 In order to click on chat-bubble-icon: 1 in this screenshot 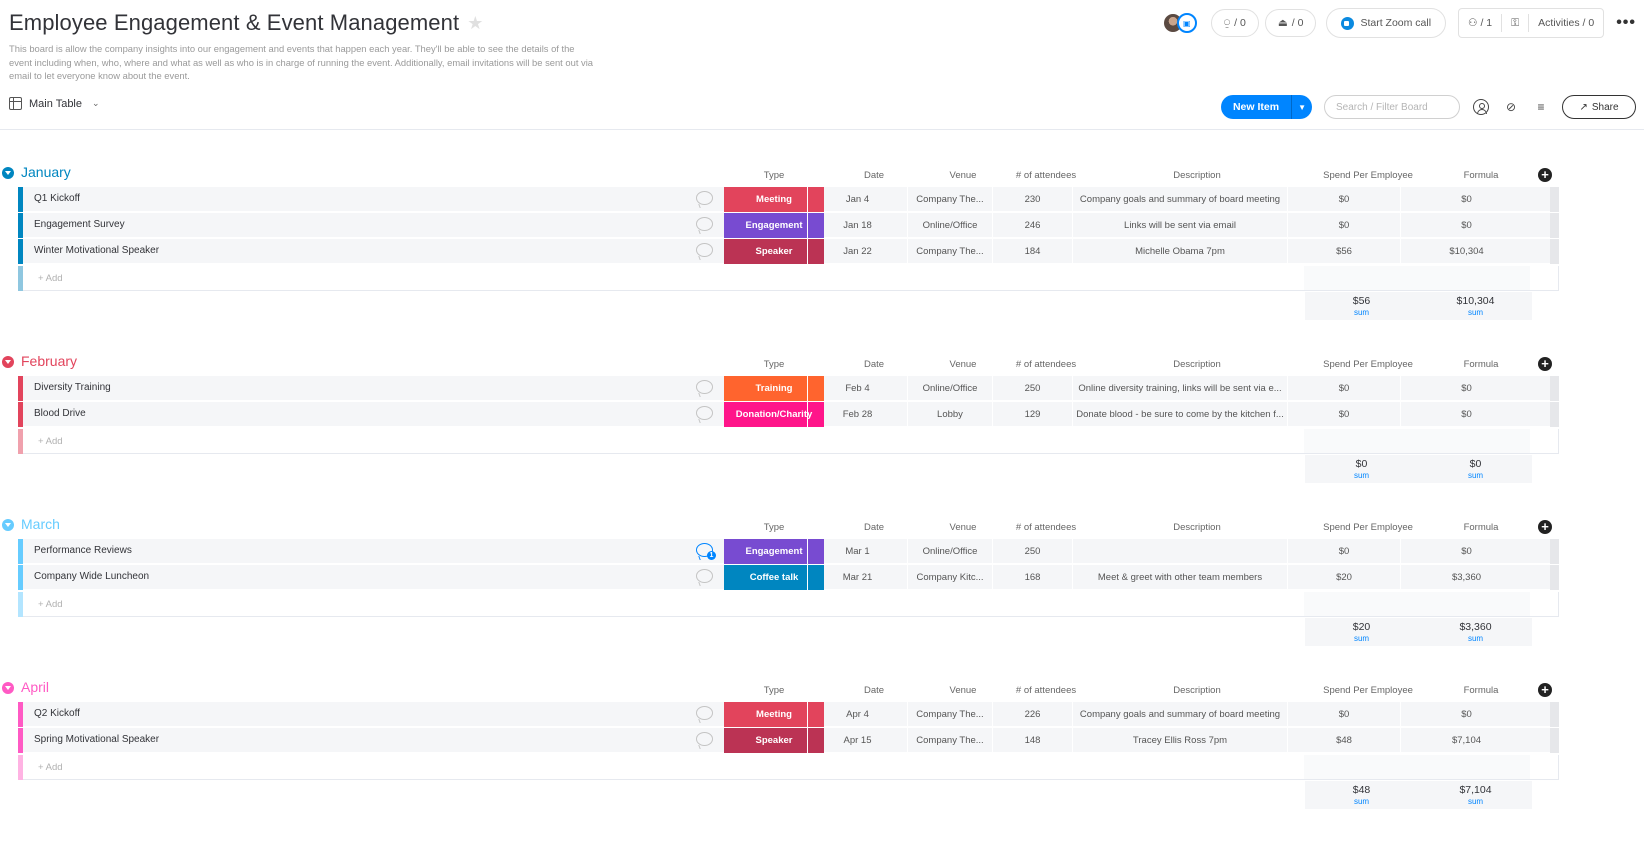, I will do `click(706, 551)`.